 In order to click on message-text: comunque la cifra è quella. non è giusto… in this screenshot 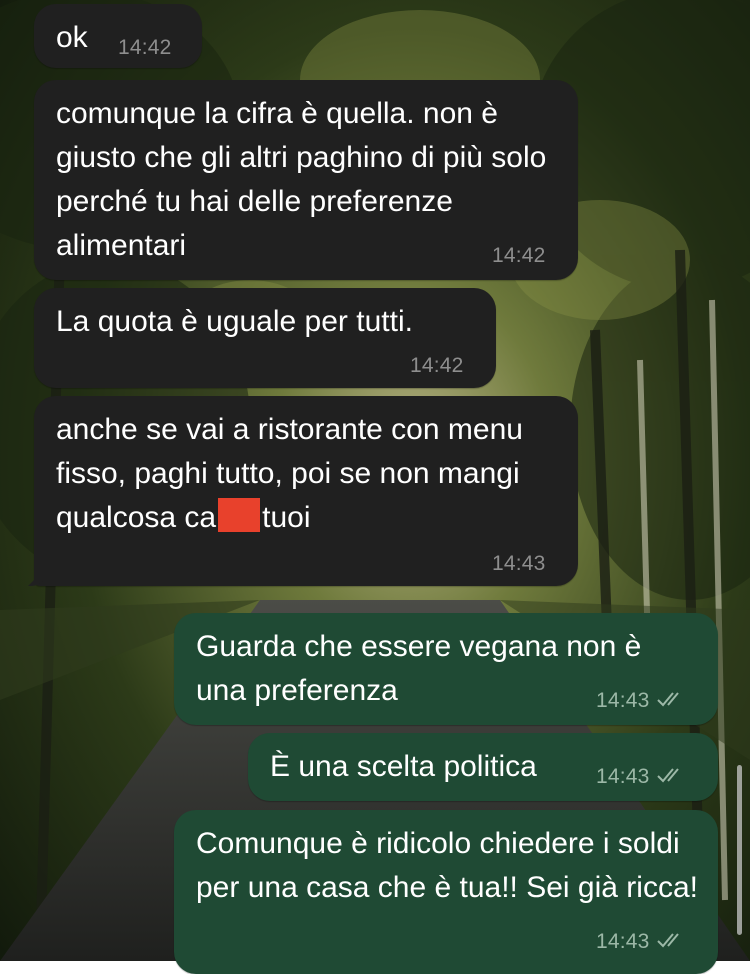, I will do `click(301, 179)`.